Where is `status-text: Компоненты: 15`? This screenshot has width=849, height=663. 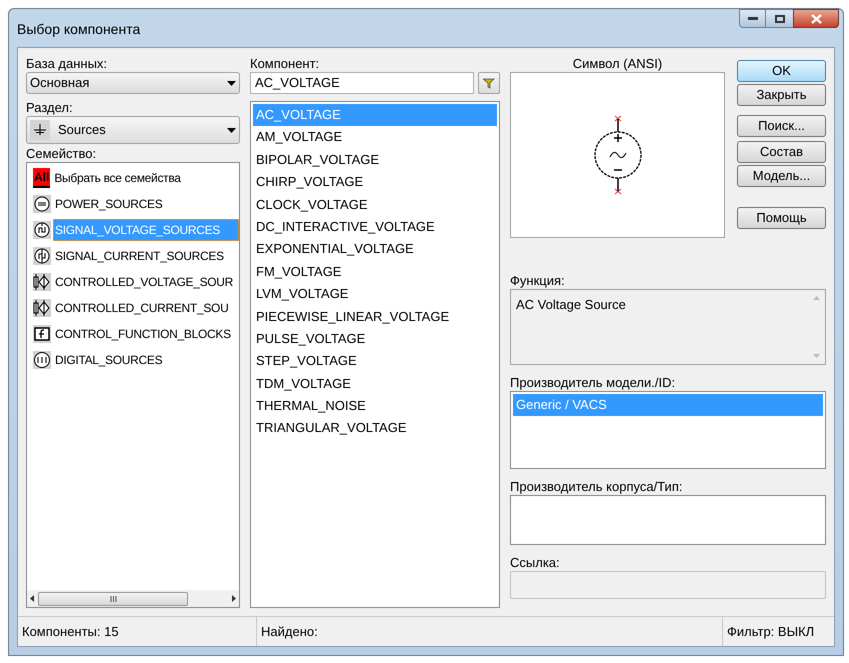
status-text: Компоненты: 15 is located at coordinates (70, 631).